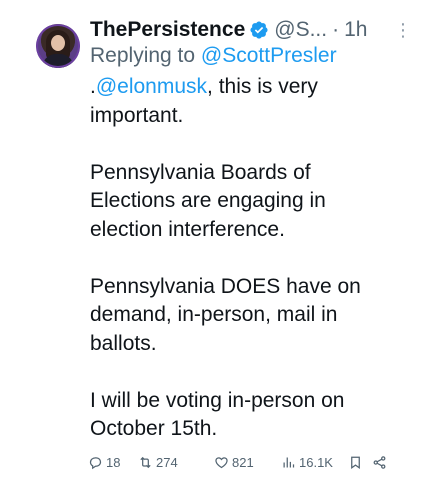  I want to click on mention-link: @elonmusk, so click(151, 86).